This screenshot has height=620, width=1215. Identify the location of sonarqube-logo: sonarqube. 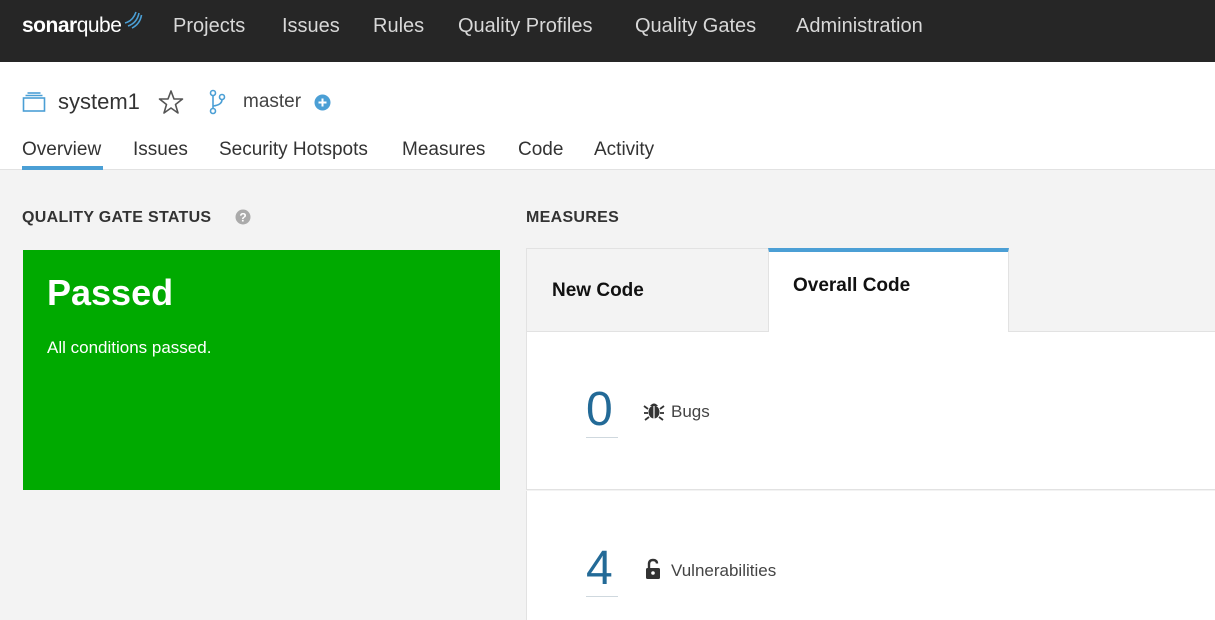
(82, 26).